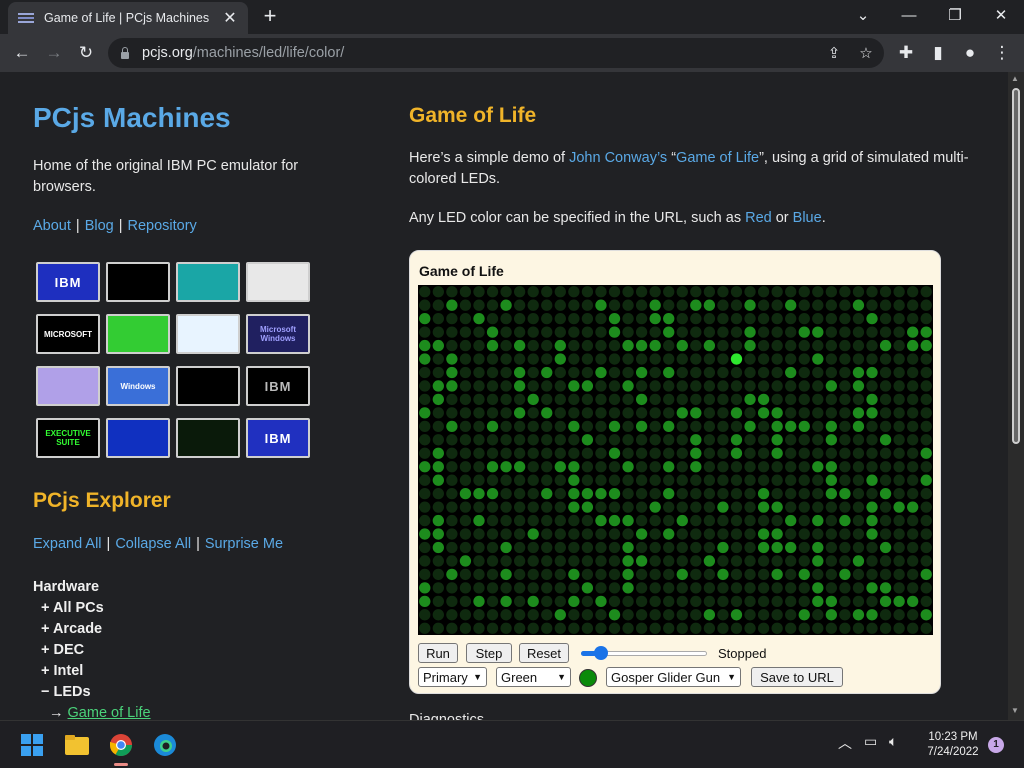 The width and height of the screenshot is (1024, 768). Describe the element at coordinates (893, 741) in the screenshot. I see `volume-icon: 🔈︎` at that location.